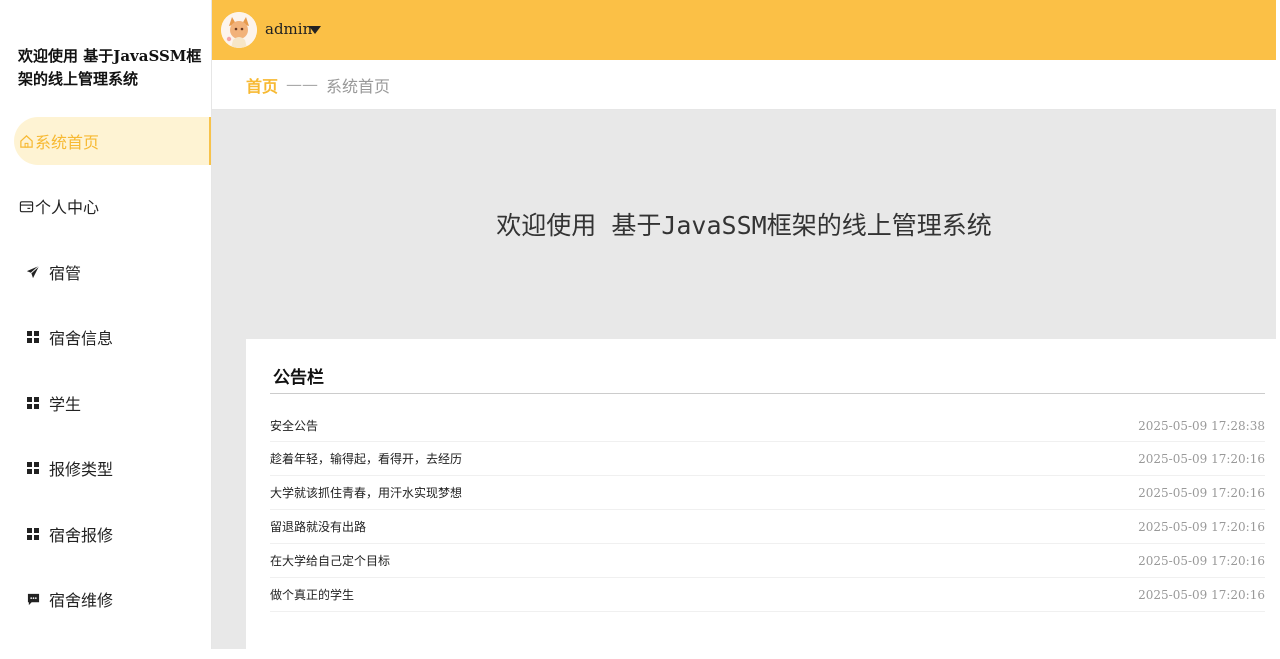  I want to click on list-item: 大学就该抓住青春，用汗水实现梦想 2025-05-09 17:20:16, so click(767, 493).